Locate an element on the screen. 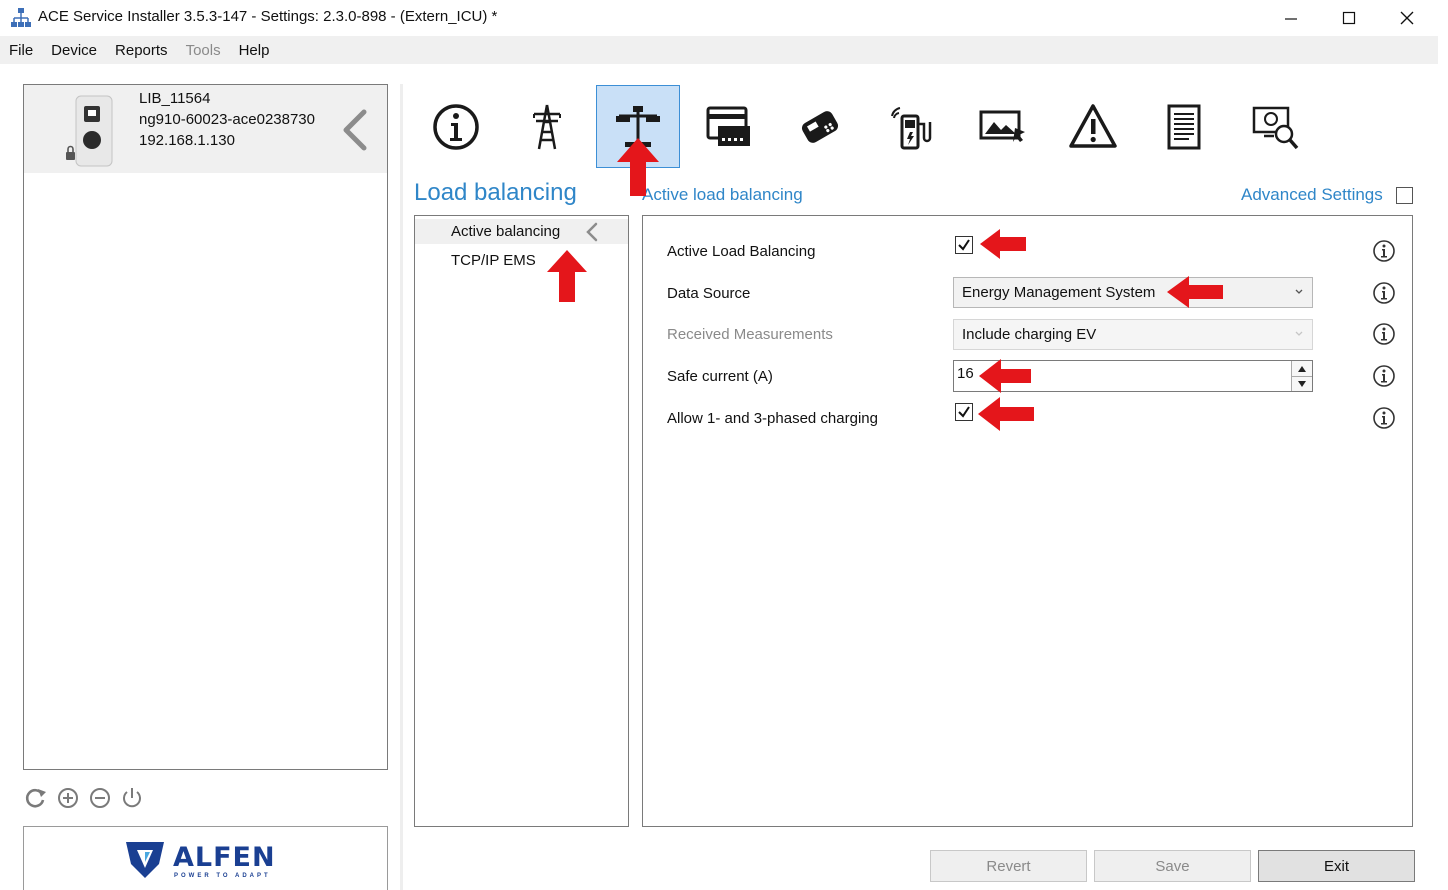  network-app-icon is located at coordinates (21, 17).